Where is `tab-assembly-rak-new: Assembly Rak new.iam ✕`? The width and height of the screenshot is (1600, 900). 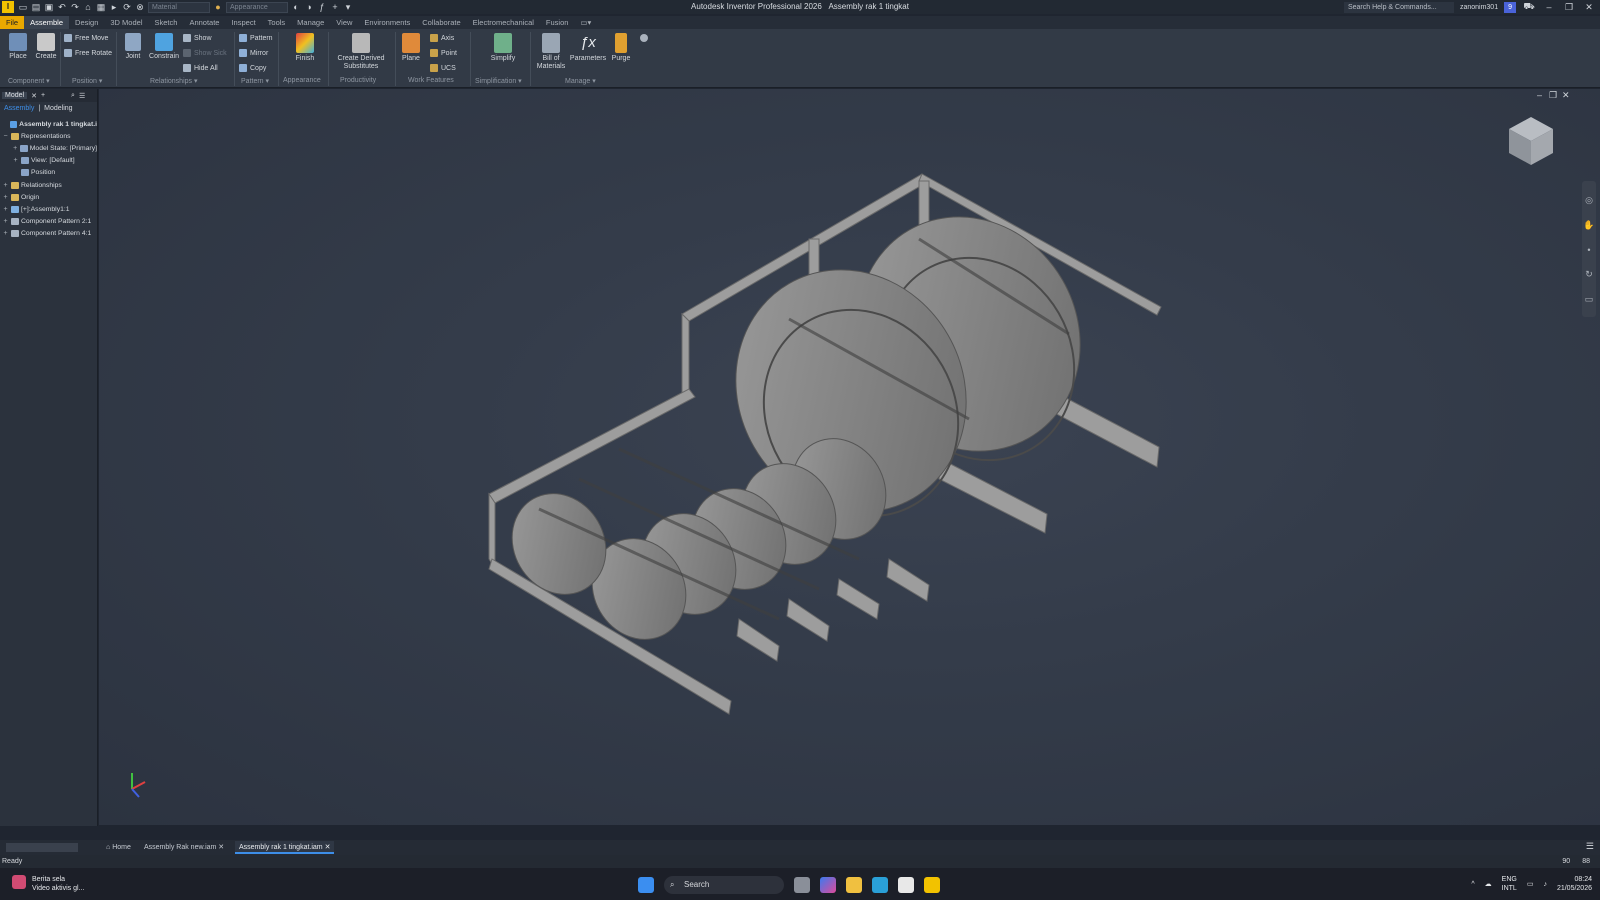
tab-assembly-rak-new: Assembly Rak new.iam ✕ is located at coordinates (184, 847).